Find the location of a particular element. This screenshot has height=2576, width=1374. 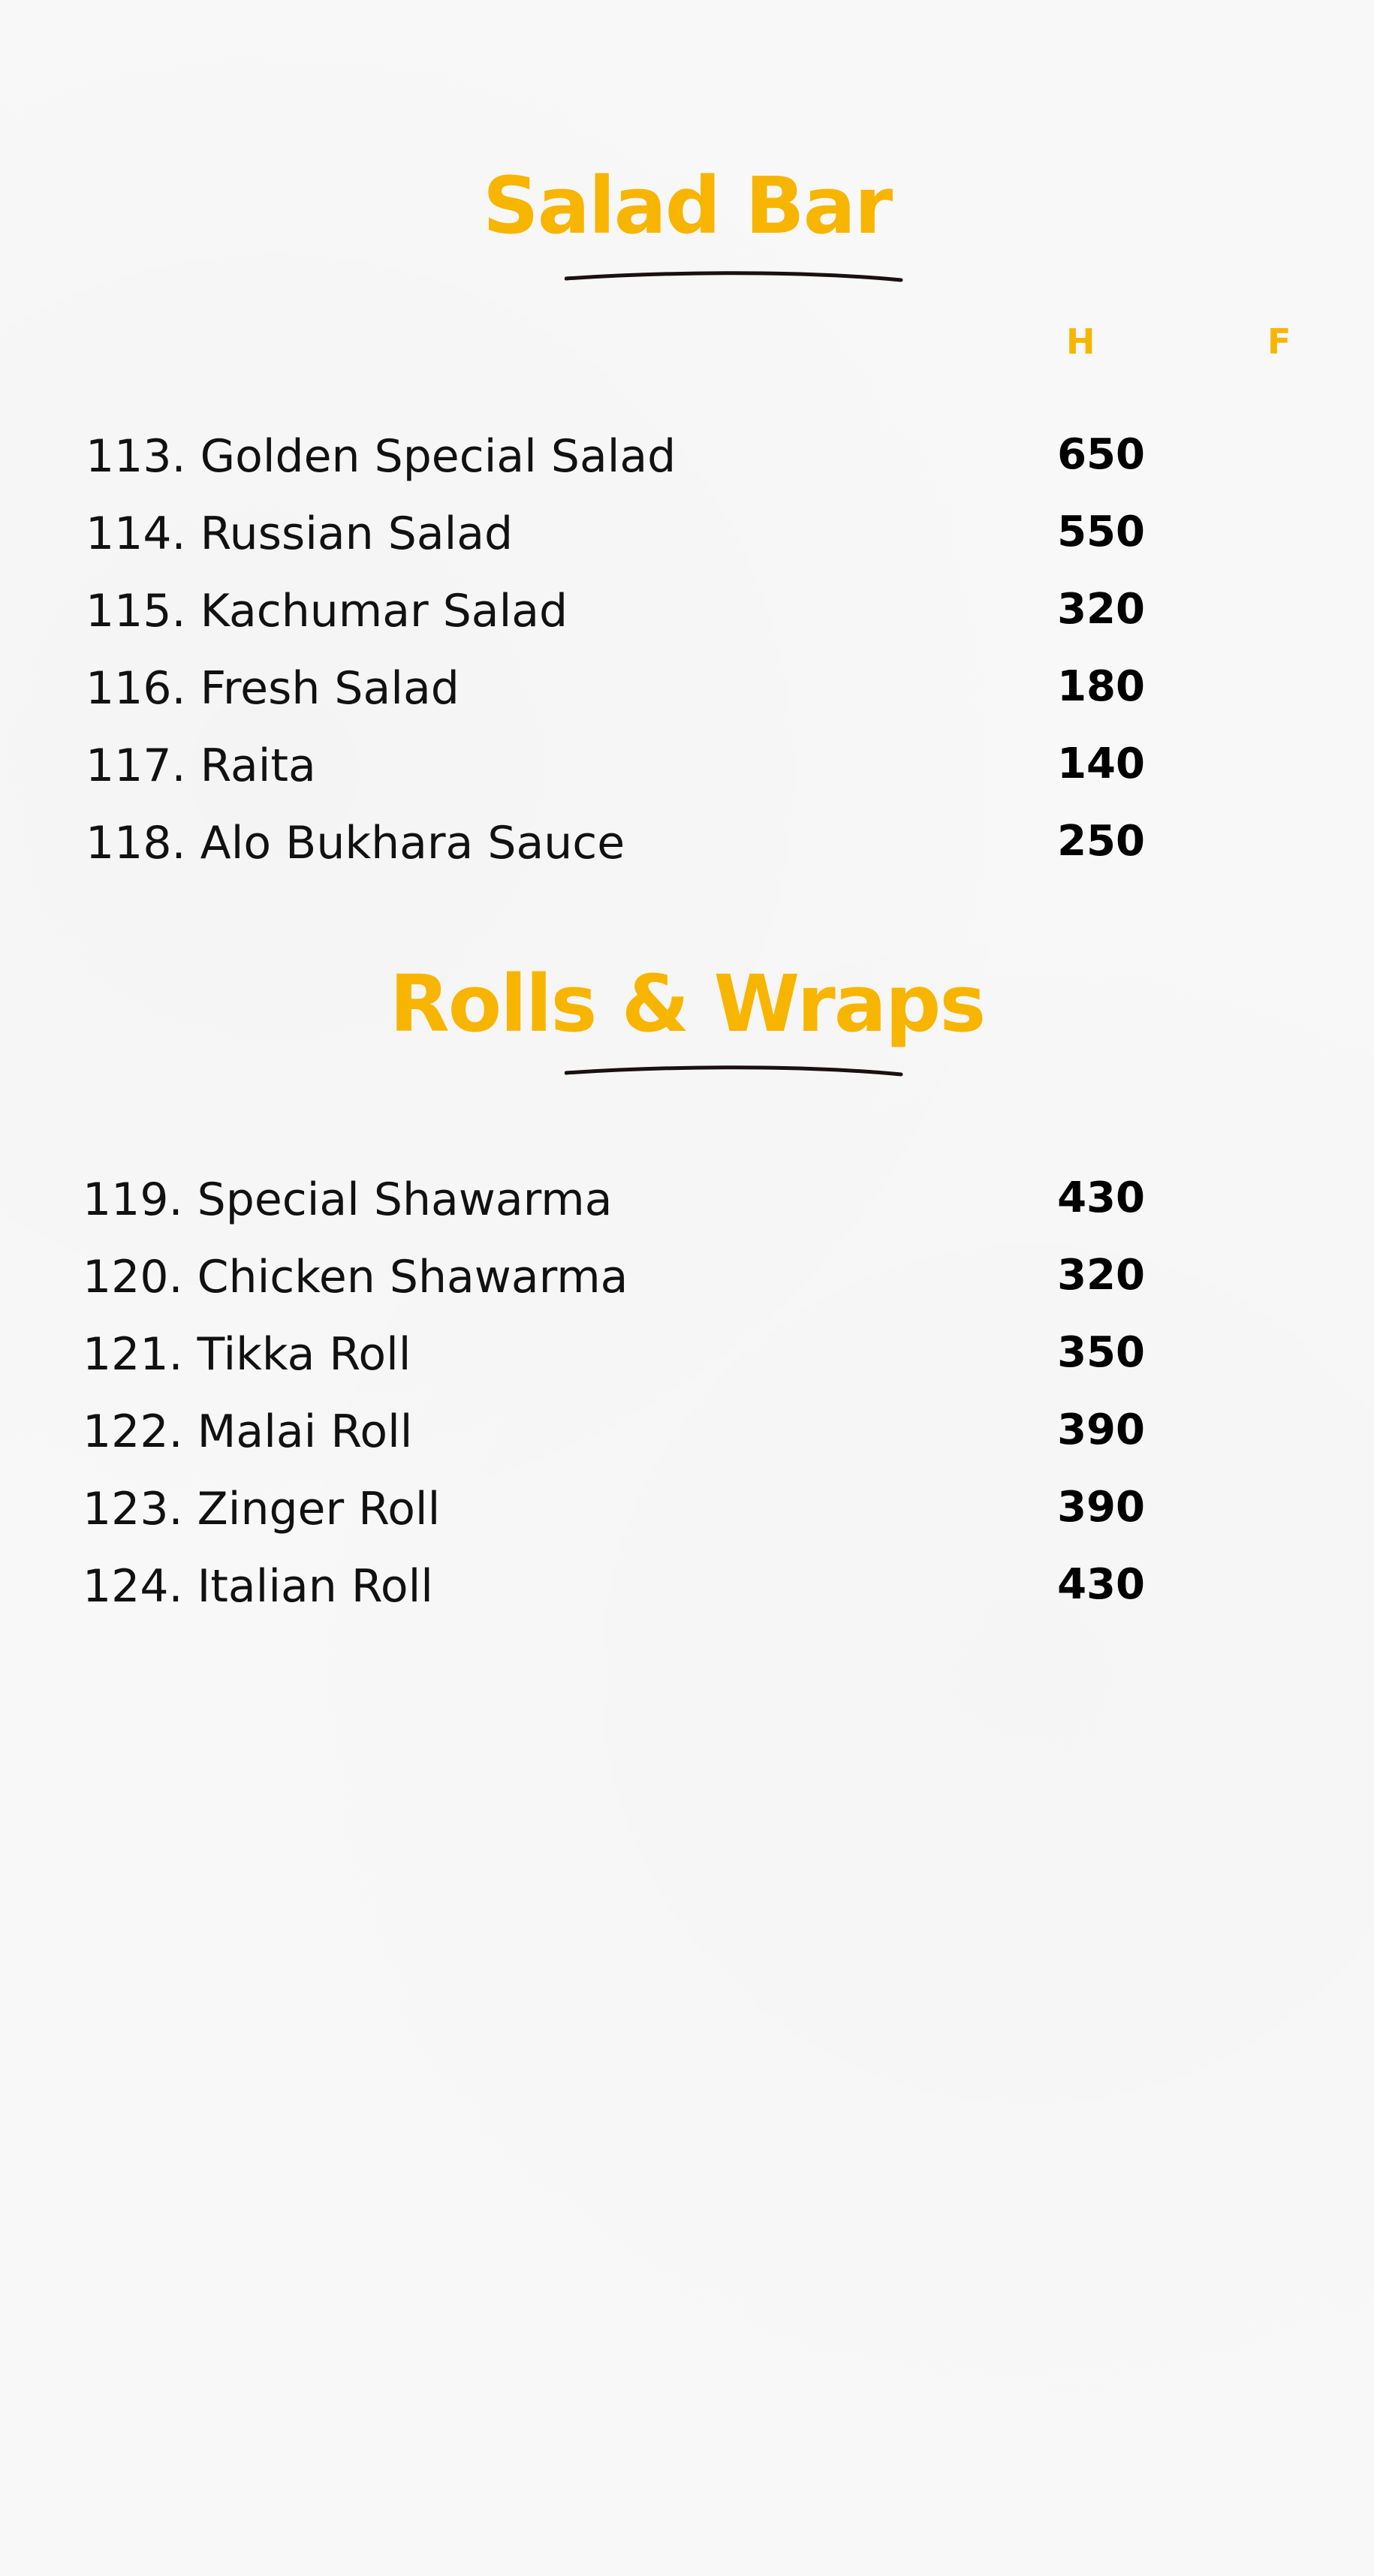

menu-item: 118. Alo Bukhara Sauce 250 is located at coordinates (687, 859).